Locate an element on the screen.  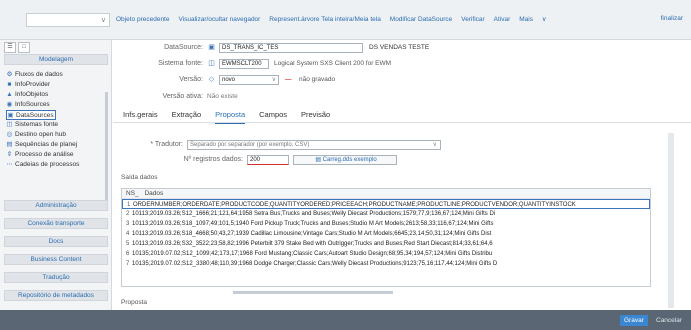
tree-toggle-icon: ☰ is located at coordinates (10, 47).